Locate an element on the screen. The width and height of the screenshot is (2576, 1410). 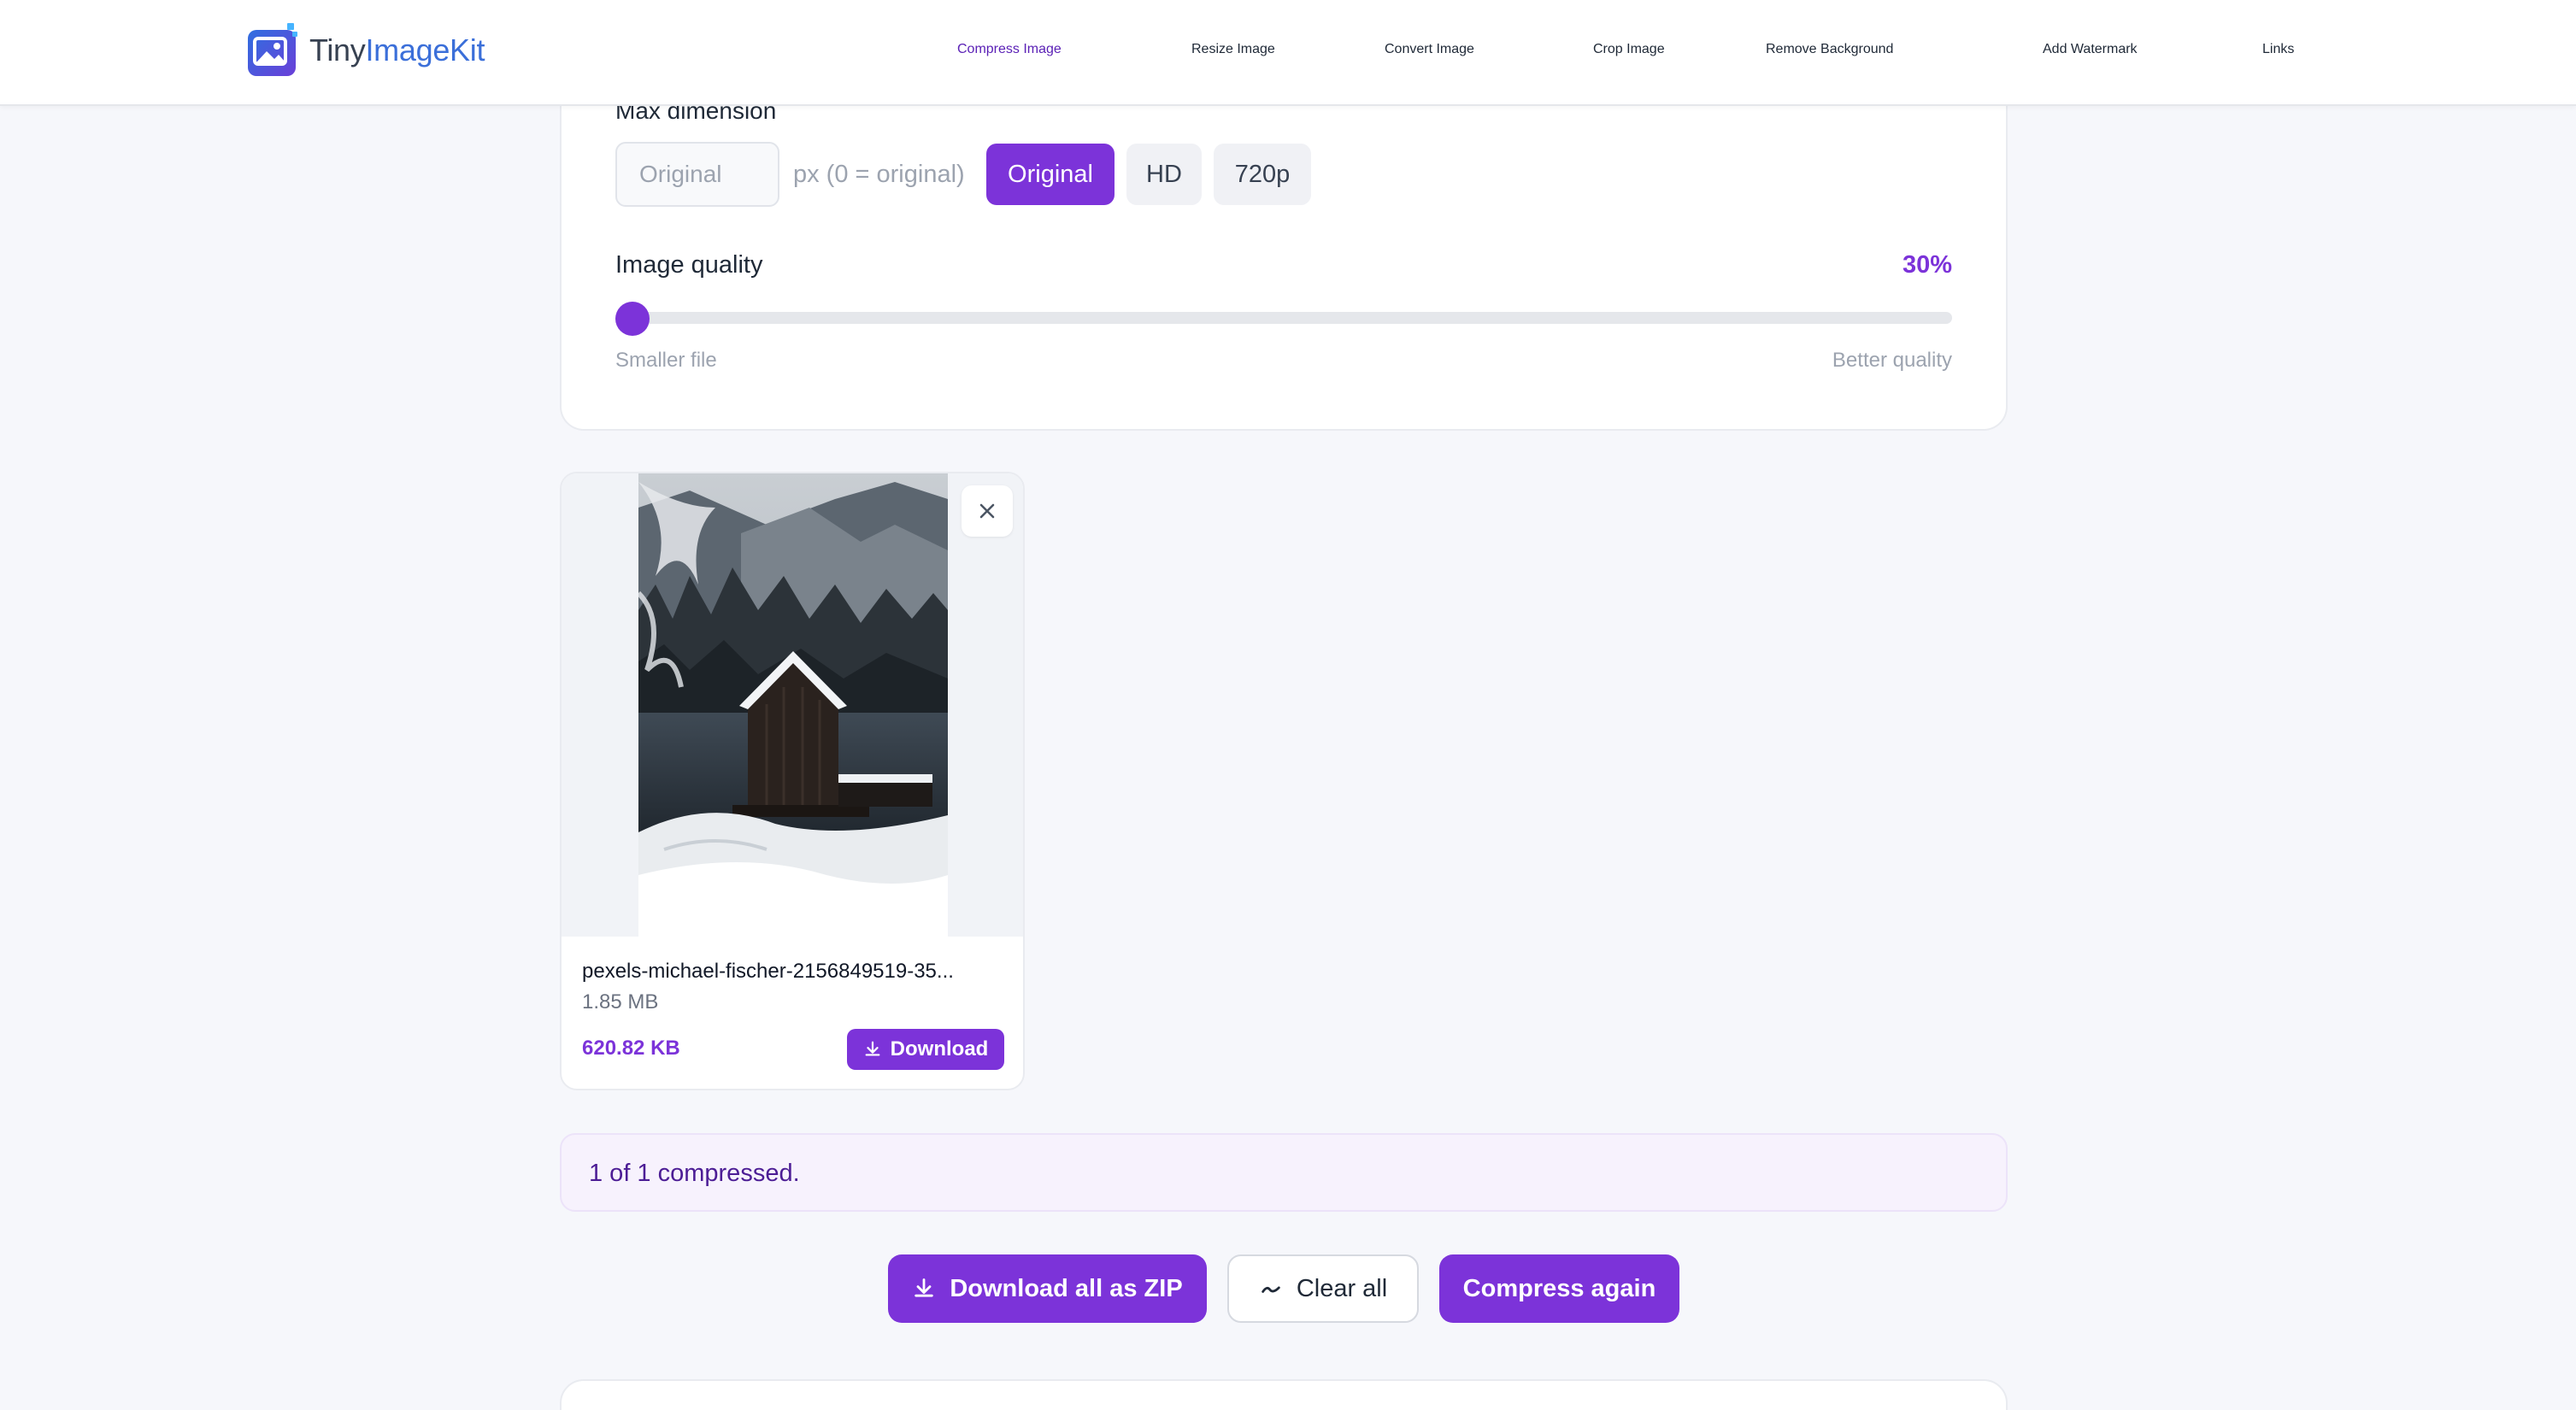
clear-all-button: Clear all is located at coordinates (1323, 1288).